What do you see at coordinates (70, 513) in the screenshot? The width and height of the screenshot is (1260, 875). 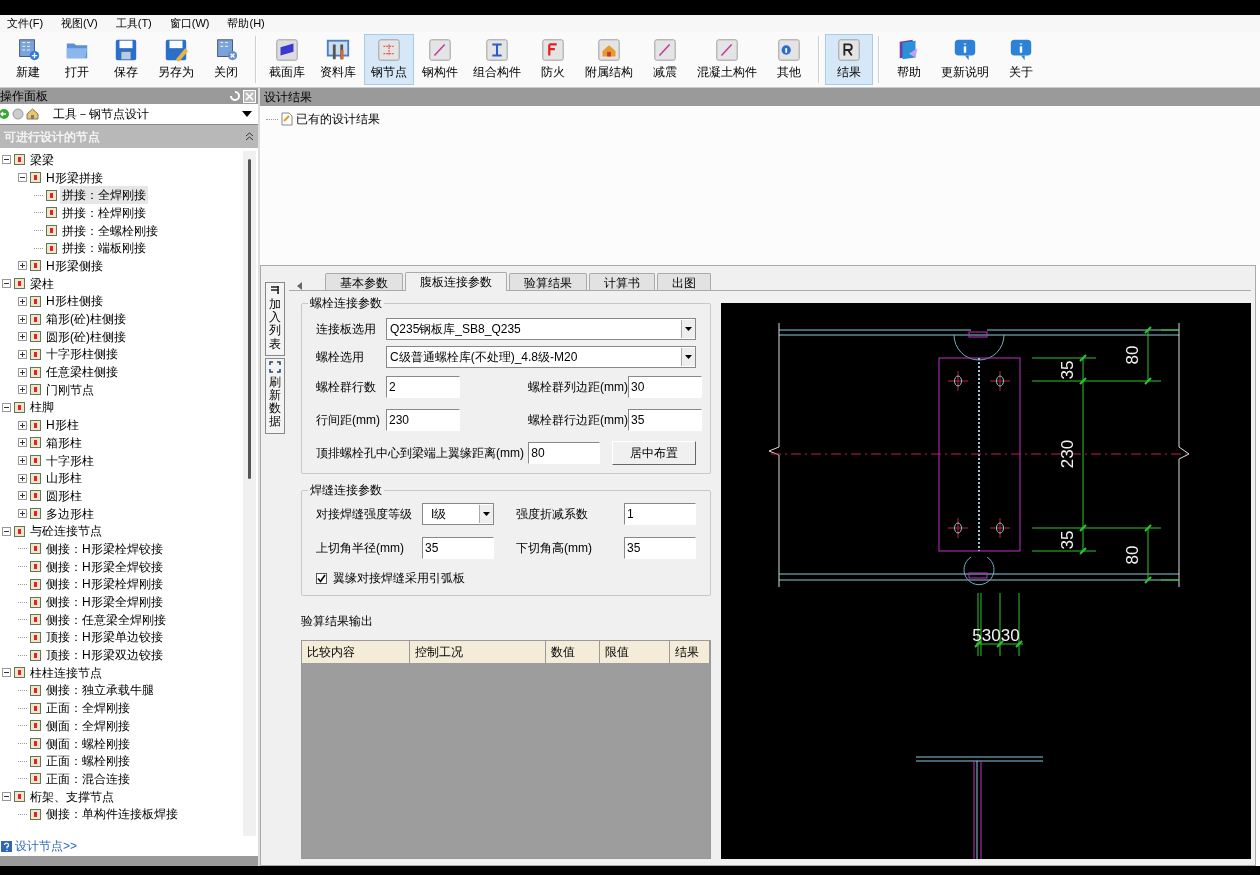 I see `tree-item: 多边形柱` at bounding box center [70, 513].